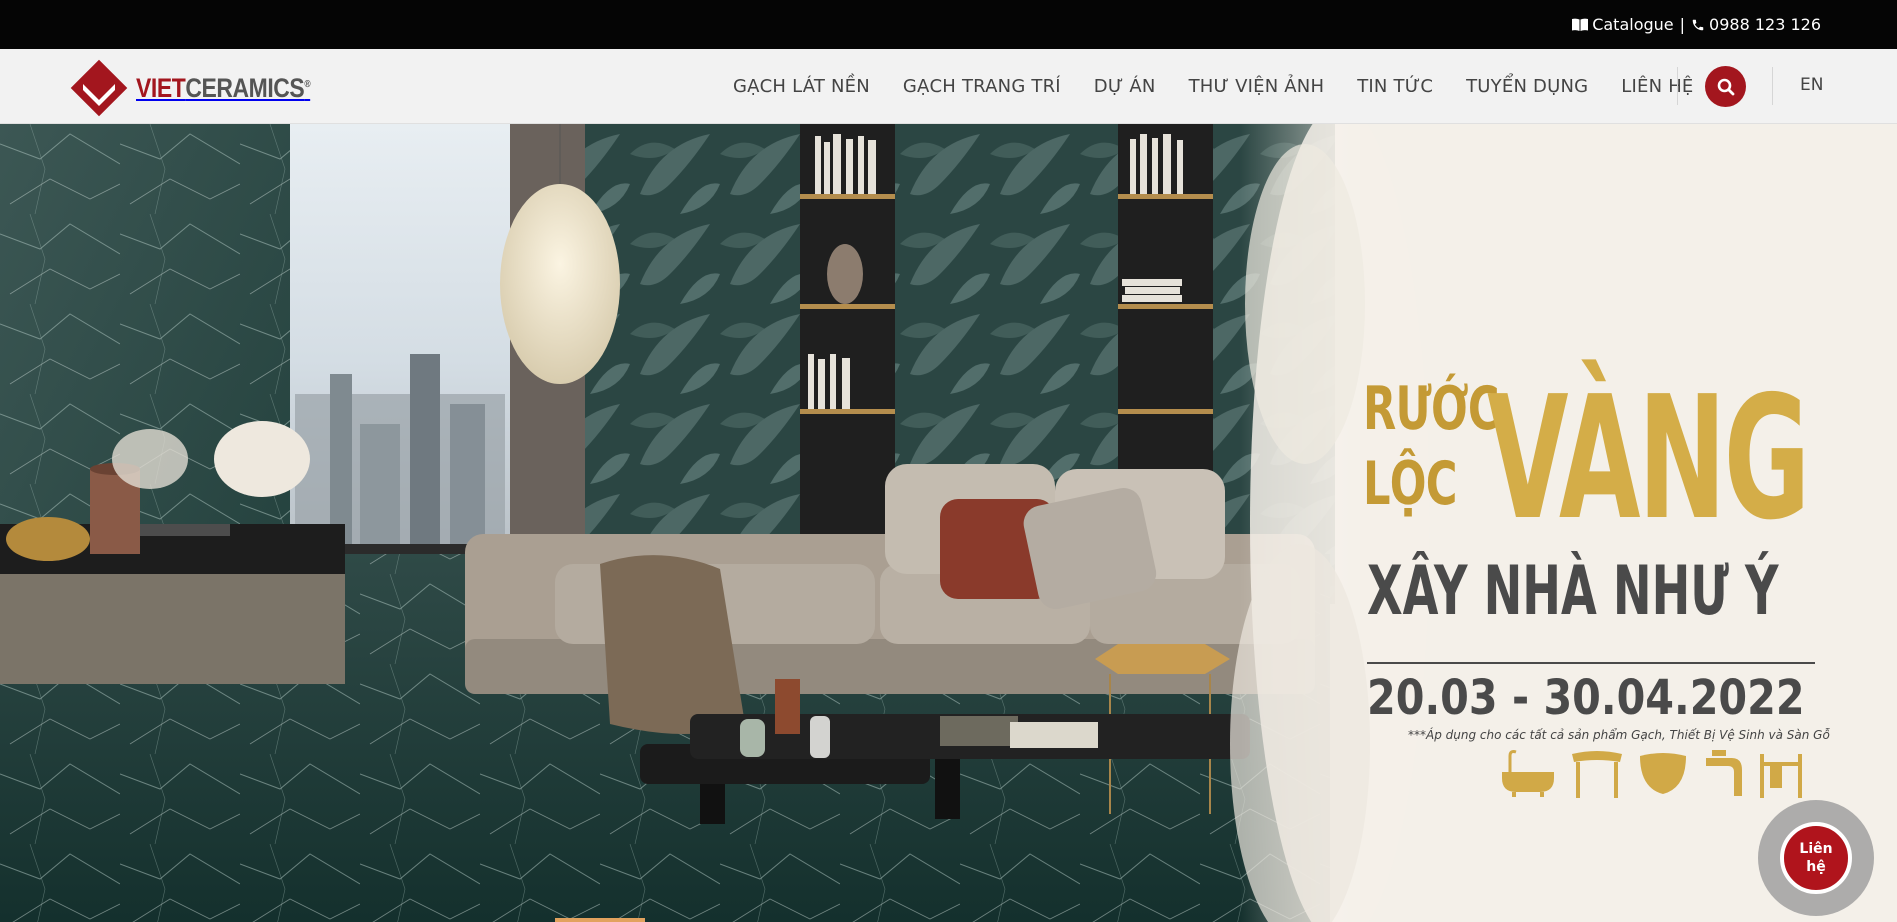 The width and height of the screenshot is (1897, 922). What do you see at coordinates (600, 920) in the screenshot?
I see `slider-indicator` at bounding box center [600, 920].